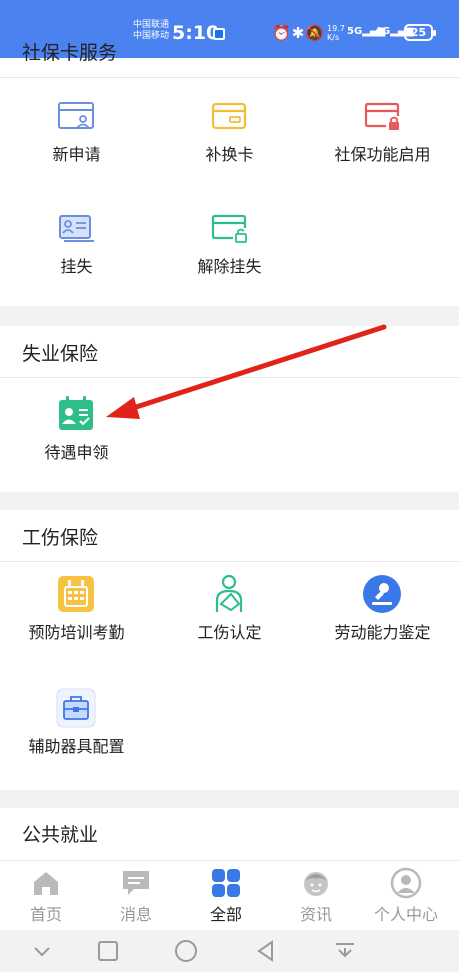  I want to click on item-benefit-claim: 待遇申领, so click(76, 430).